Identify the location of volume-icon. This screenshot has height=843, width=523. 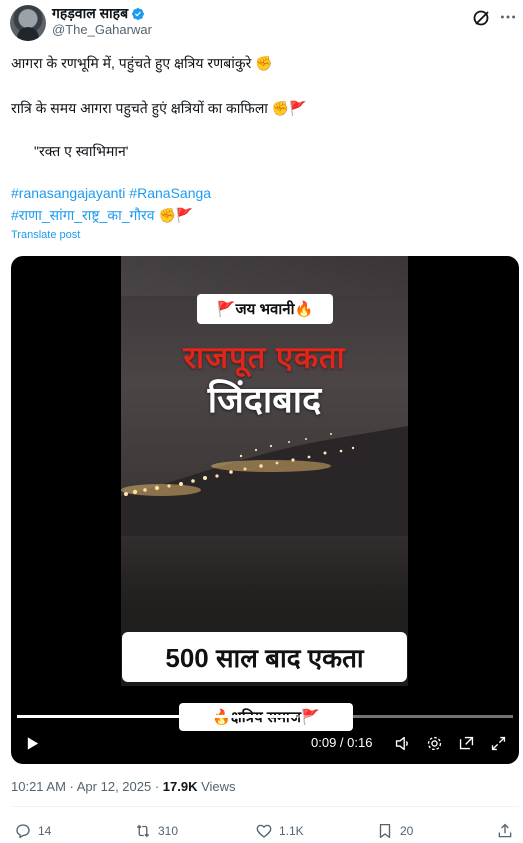
(402, 743).